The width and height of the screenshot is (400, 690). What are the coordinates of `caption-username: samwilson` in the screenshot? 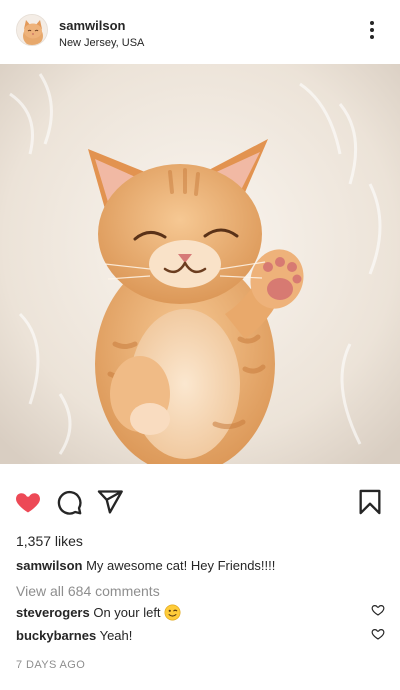 It's located at (49, 565).